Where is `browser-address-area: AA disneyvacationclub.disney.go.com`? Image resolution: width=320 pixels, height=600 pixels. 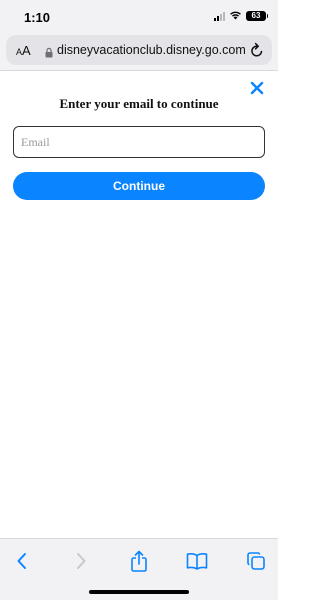
browser-address-area: AA disneyvacationclub.disney.go.com is located at coordinates (139, 50).